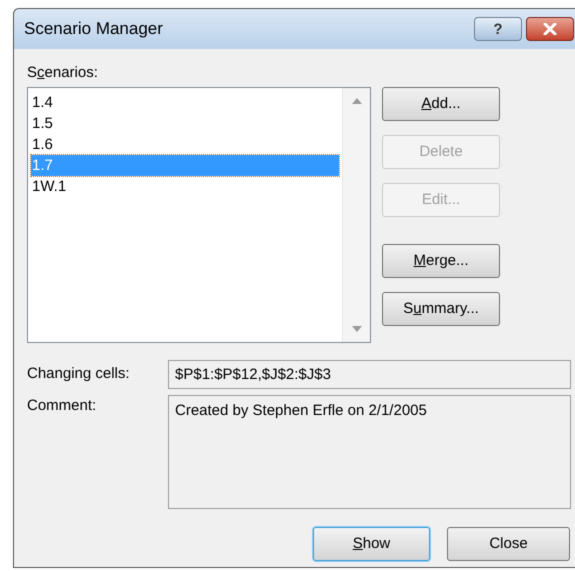 The height and width of the screenshot is (571, 575). I want to click on scrollbar, so click(356, 215).